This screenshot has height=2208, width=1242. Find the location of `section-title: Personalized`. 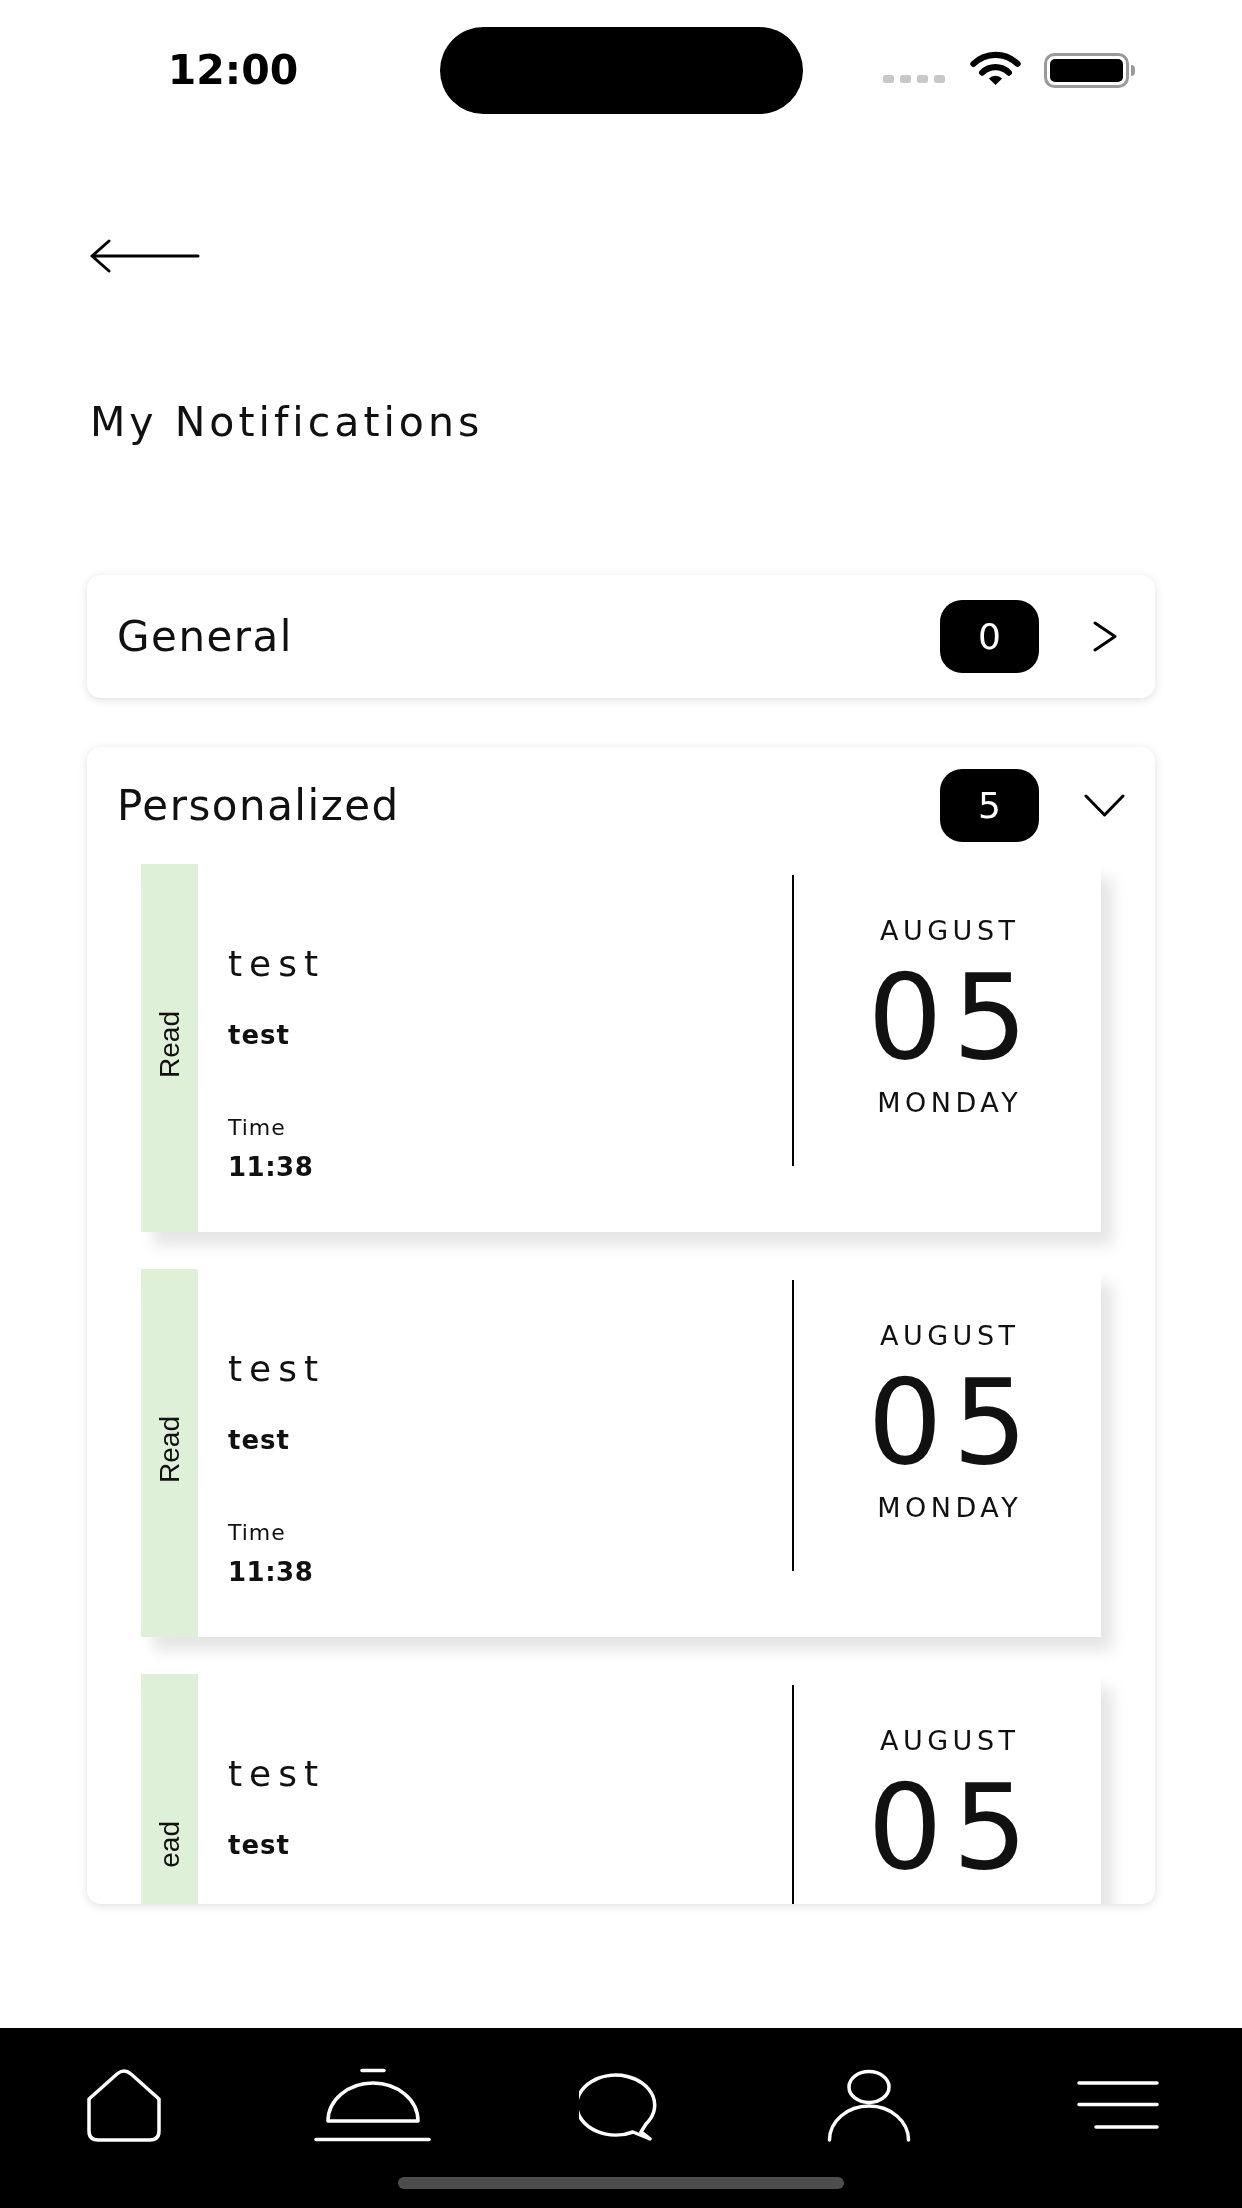

section-title: Personalized is located at coordinates (258, 805).